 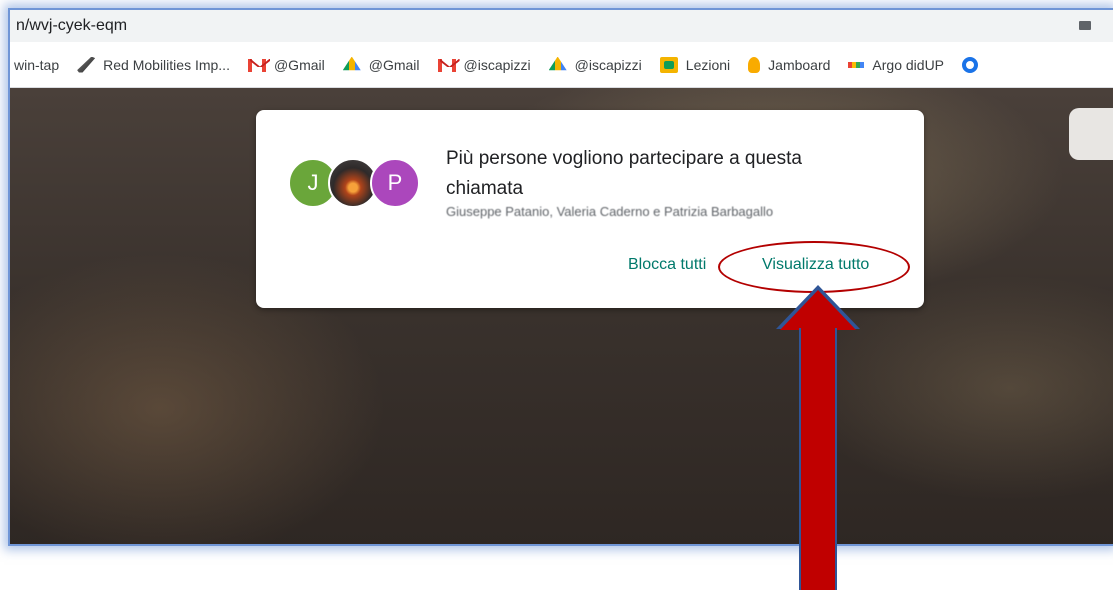 What do you see at coordinates (667, 265) in the screenshot?
I see `block-all-button: Blocca tutti` at bounding box center [667, 265].